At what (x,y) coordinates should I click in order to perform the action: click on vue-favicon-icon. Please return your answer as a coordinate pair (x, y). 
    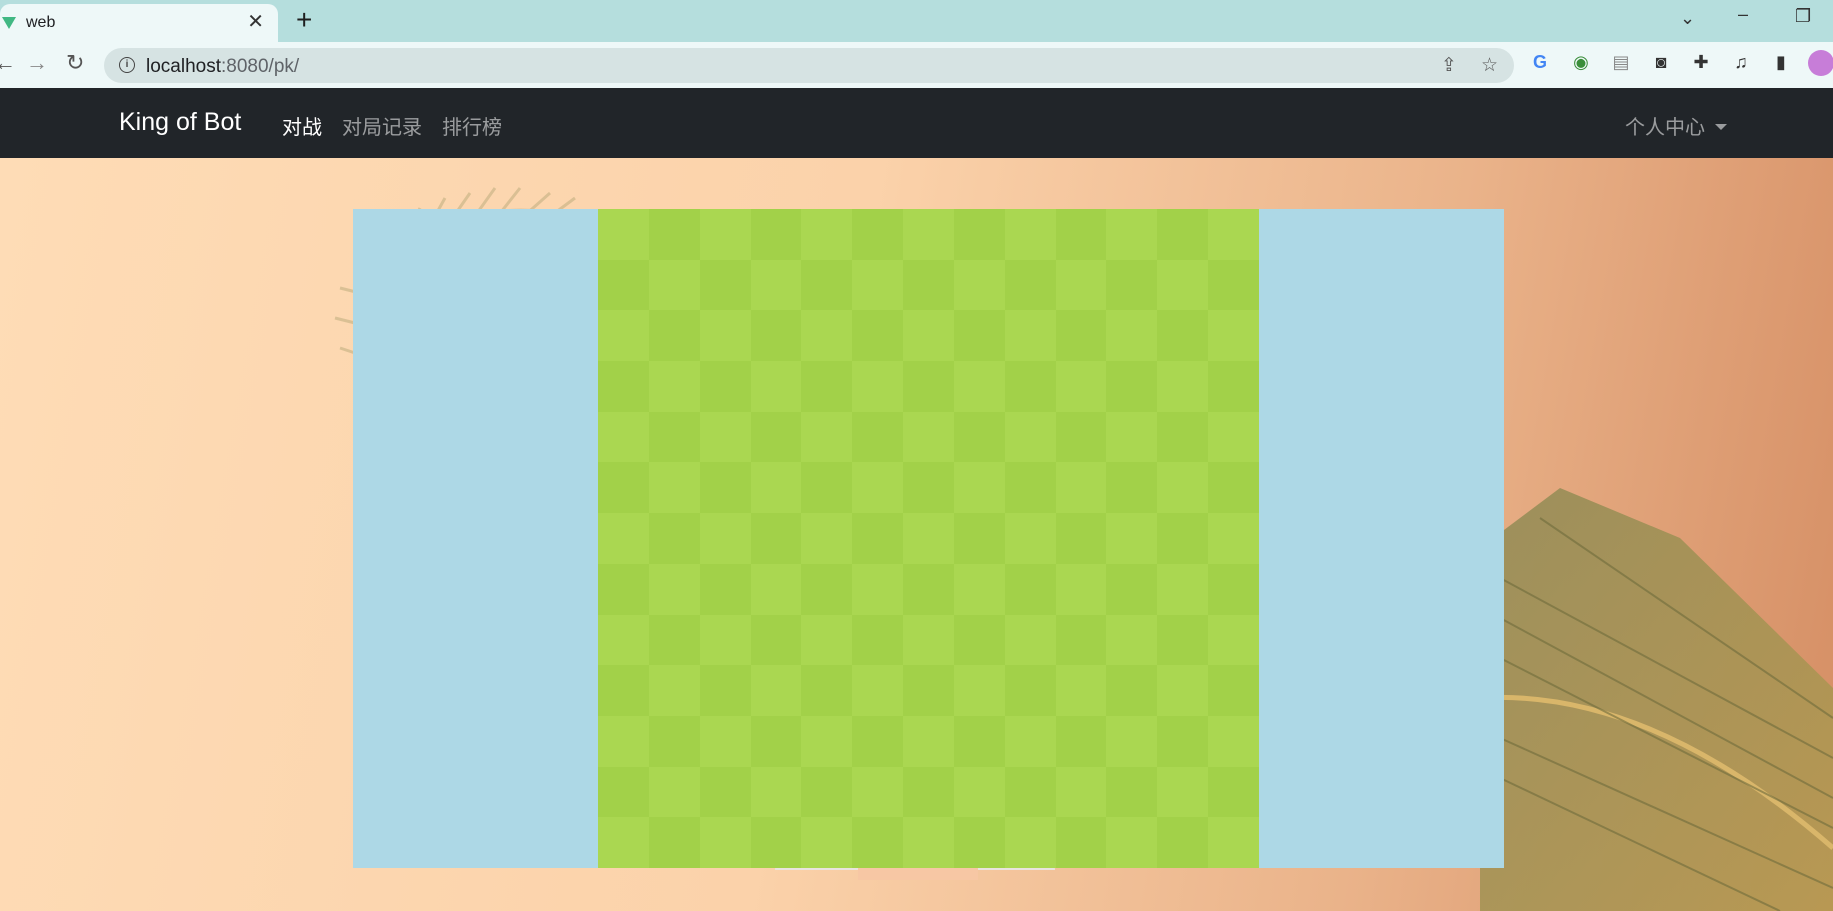
    Looking at the image, I should click on (9, 23).